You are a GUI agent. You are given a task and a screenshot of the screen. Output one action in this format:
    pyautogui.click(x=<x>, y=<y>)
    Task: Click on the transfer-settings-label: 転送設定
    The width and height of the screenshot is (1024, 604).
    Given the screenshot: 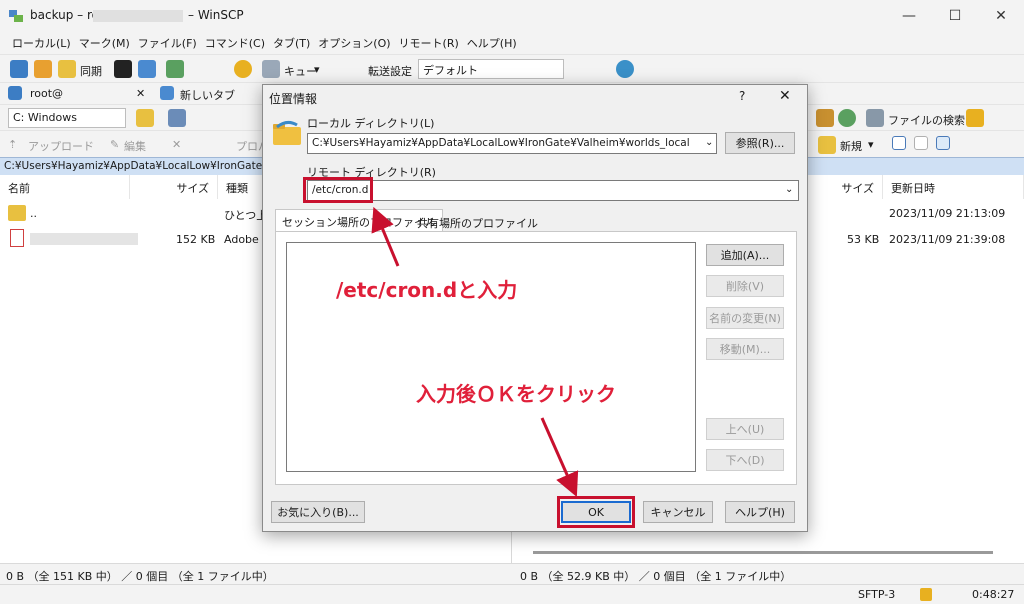 What is the action you would take?
    pyautogui.click(x=390, y=71)
    